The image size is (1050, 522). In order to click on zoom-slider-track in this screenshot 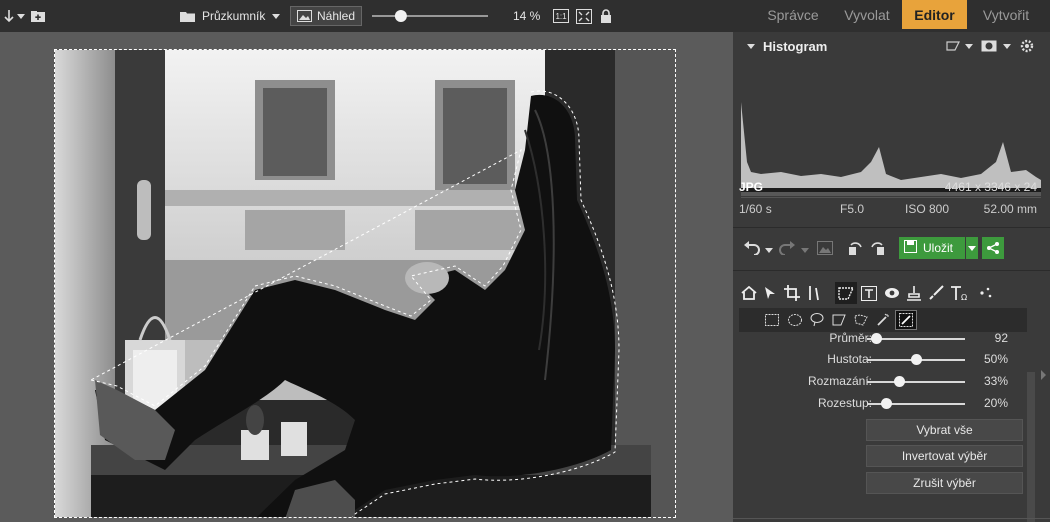, I will do `click(431, 16)`.